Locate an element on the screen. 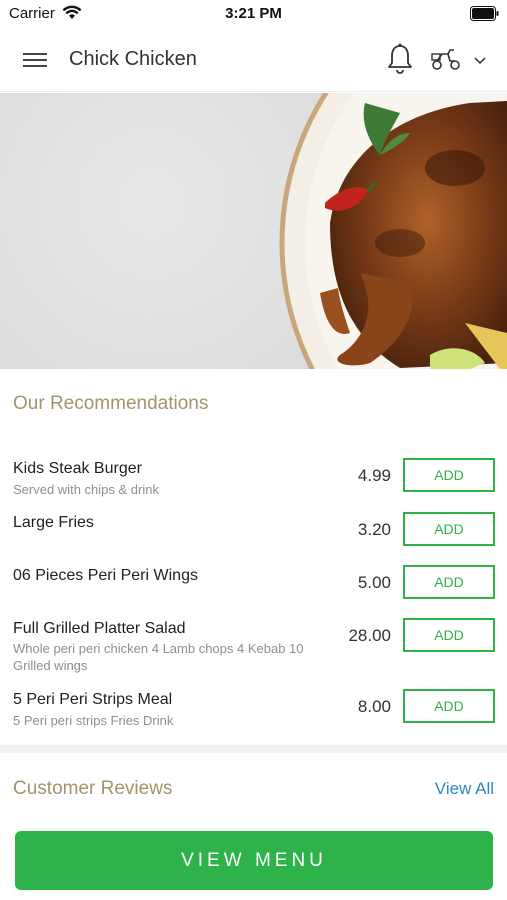 The image size is (507, 900). item-price: 8.00 is located at coordinates (374, 706).